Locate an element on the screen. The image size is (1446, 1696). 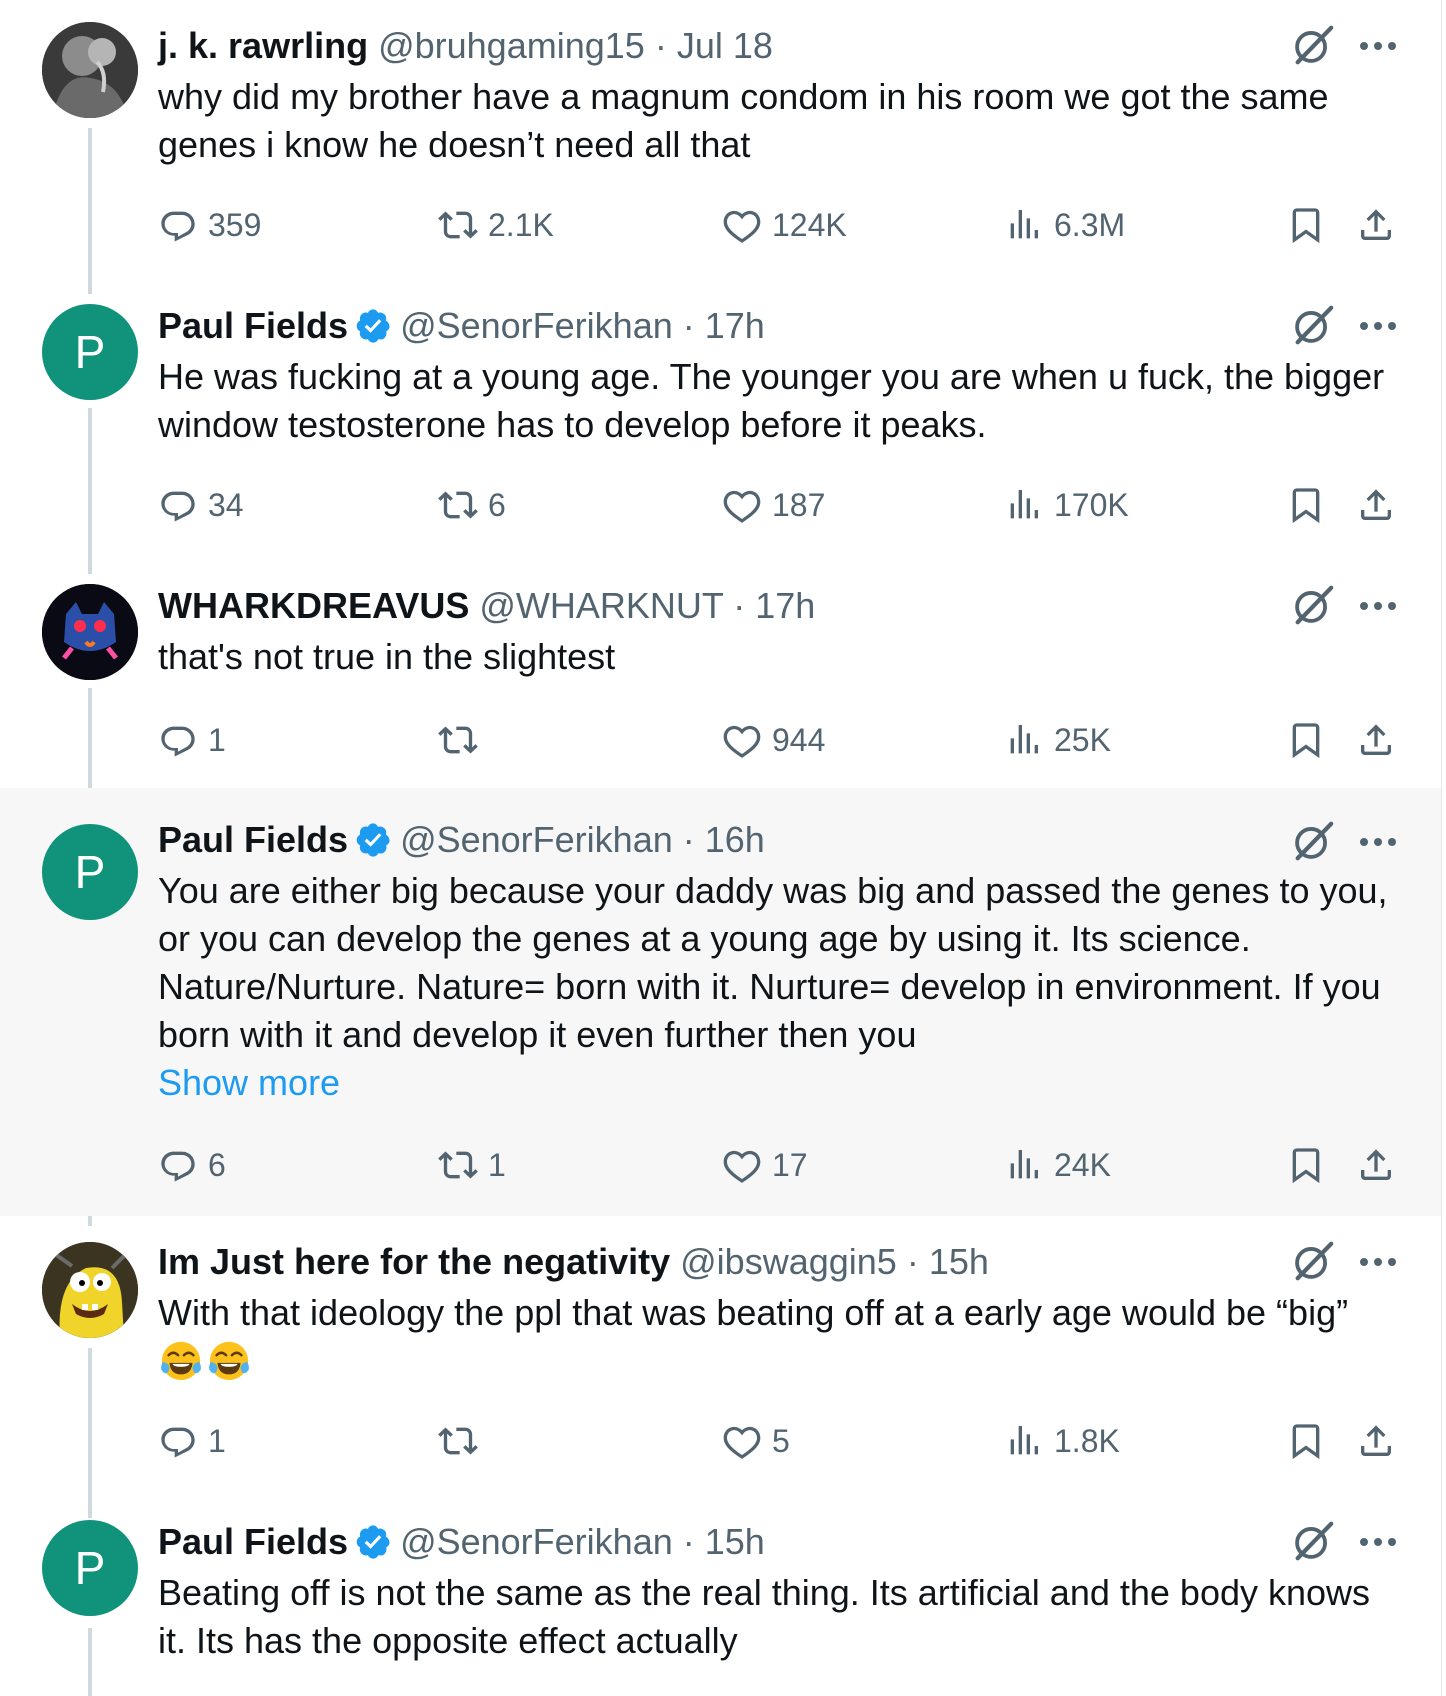
reply-icon is located at coordinates (178, 1441).